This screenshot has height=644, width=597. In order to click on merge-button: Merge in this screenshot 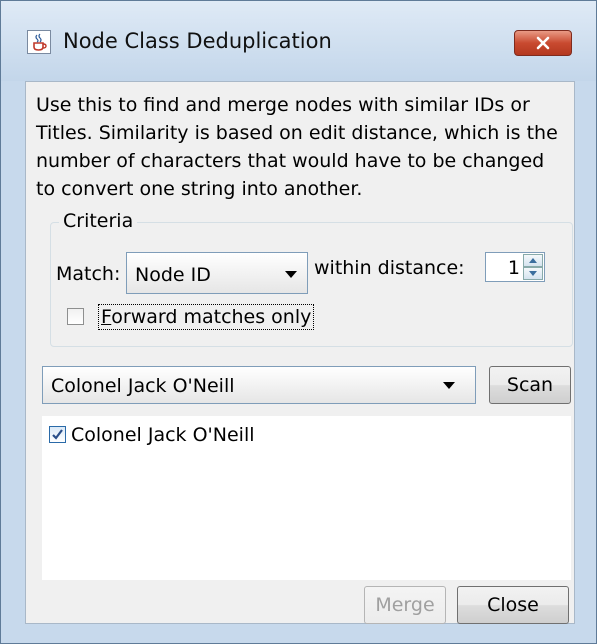, I will do `click(405, 605)`.